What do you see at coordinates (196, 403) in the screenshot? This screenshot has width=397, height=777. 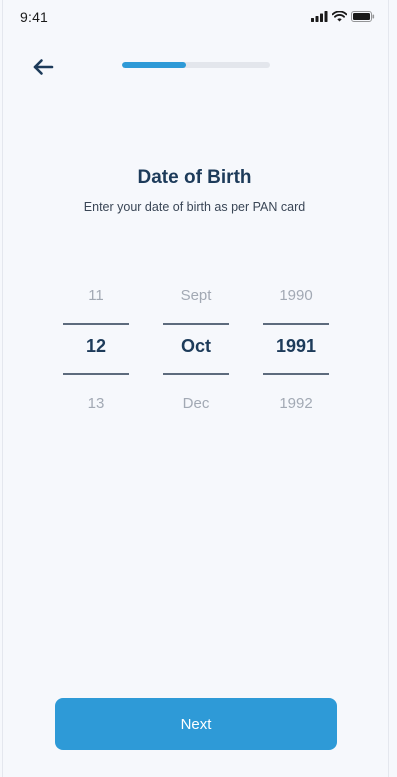 I see `month-option-next: Dec` at bounding box center [196, 403].